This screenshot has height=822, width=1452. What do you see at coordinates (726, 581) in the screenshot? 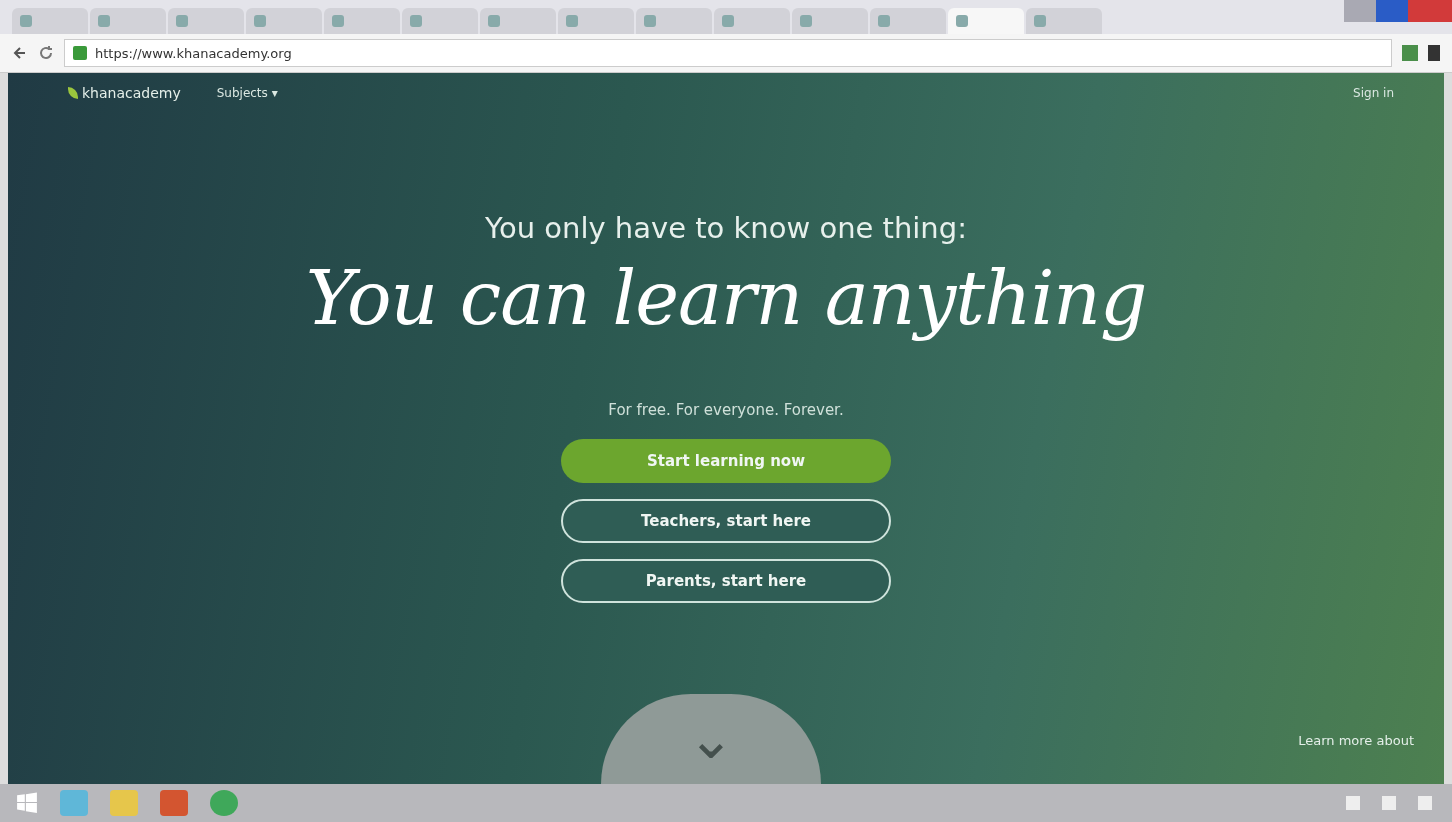
I see `start-here-button: Parents, start here` at bounding box center [726, 581].